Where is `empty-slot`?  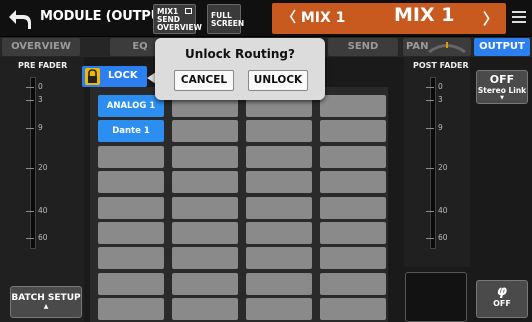
empty-slot is located at coordinates (436, 297).